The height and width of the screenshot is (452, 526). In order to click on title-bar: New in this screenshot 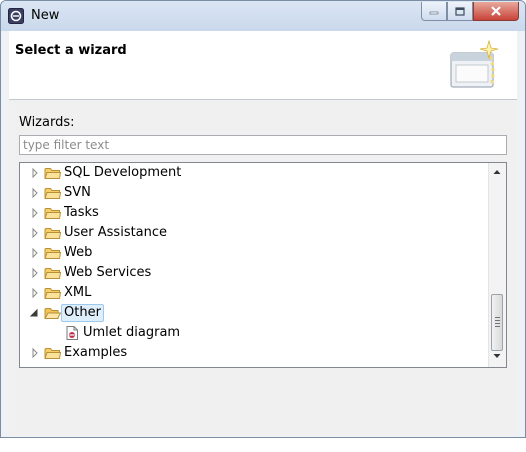, I will do `click(263, 16)`.